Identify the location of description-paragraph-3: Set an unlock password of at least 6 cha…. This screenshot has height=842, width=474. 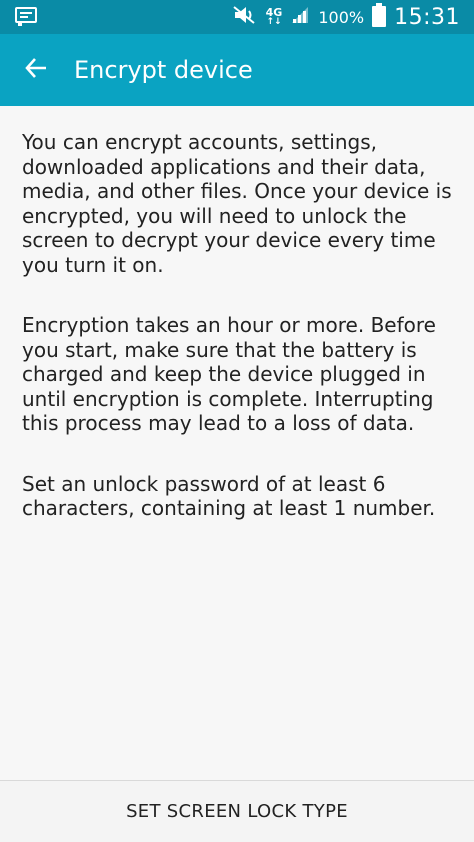
(229, 496).